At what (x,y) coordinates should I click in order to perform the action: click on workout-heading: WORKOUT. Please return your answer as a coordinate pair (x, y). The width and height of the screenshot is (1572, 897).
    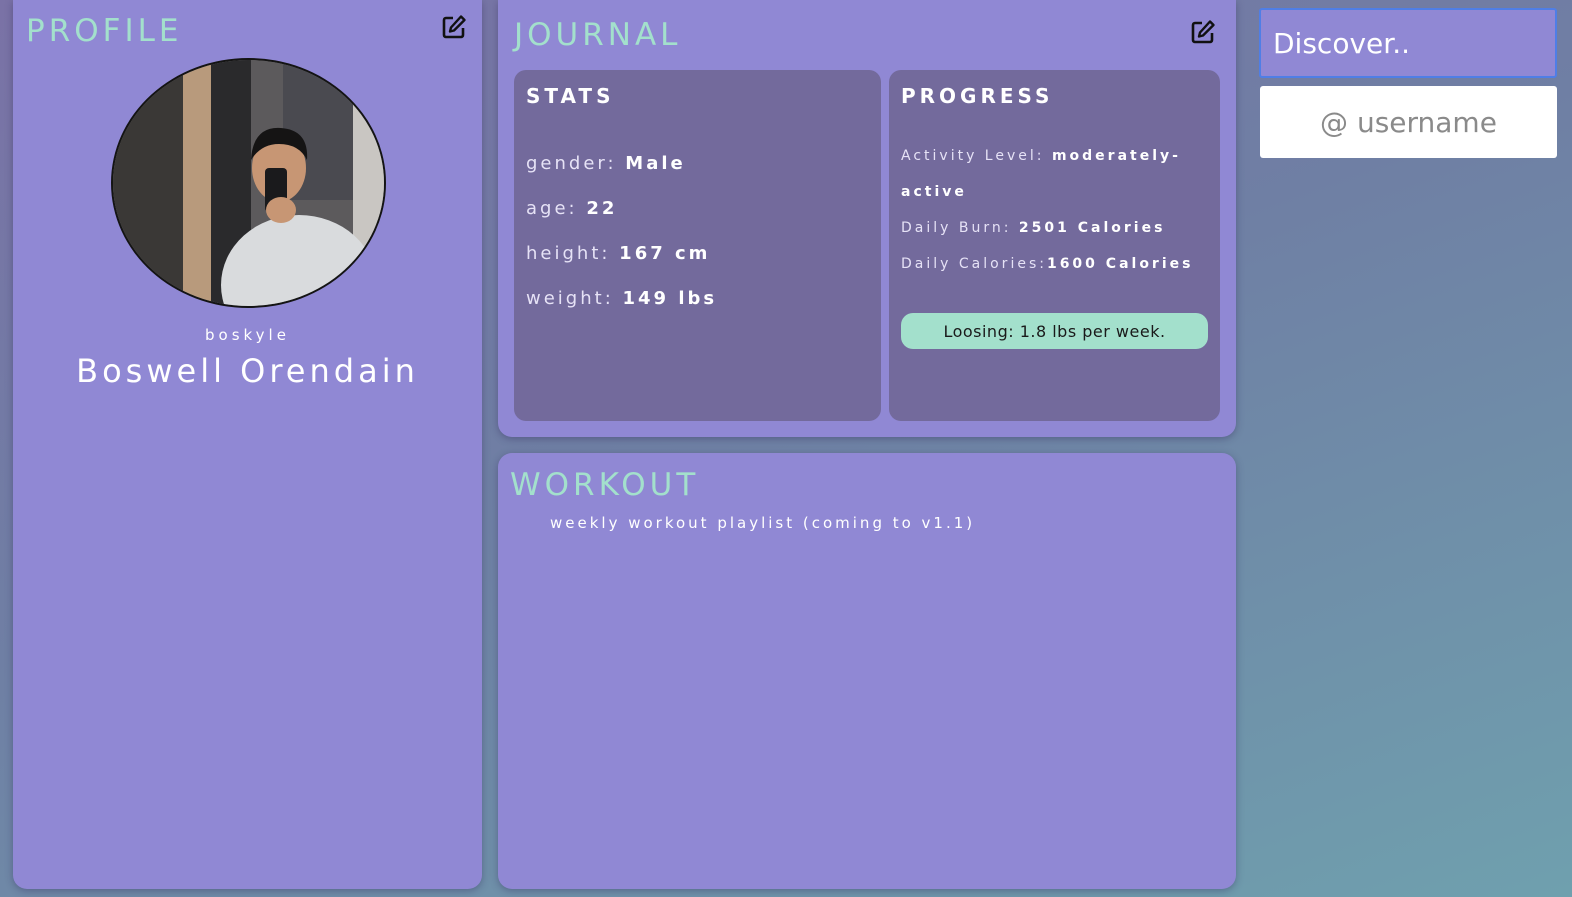
    Looking at the image, I should click on (605, 485).